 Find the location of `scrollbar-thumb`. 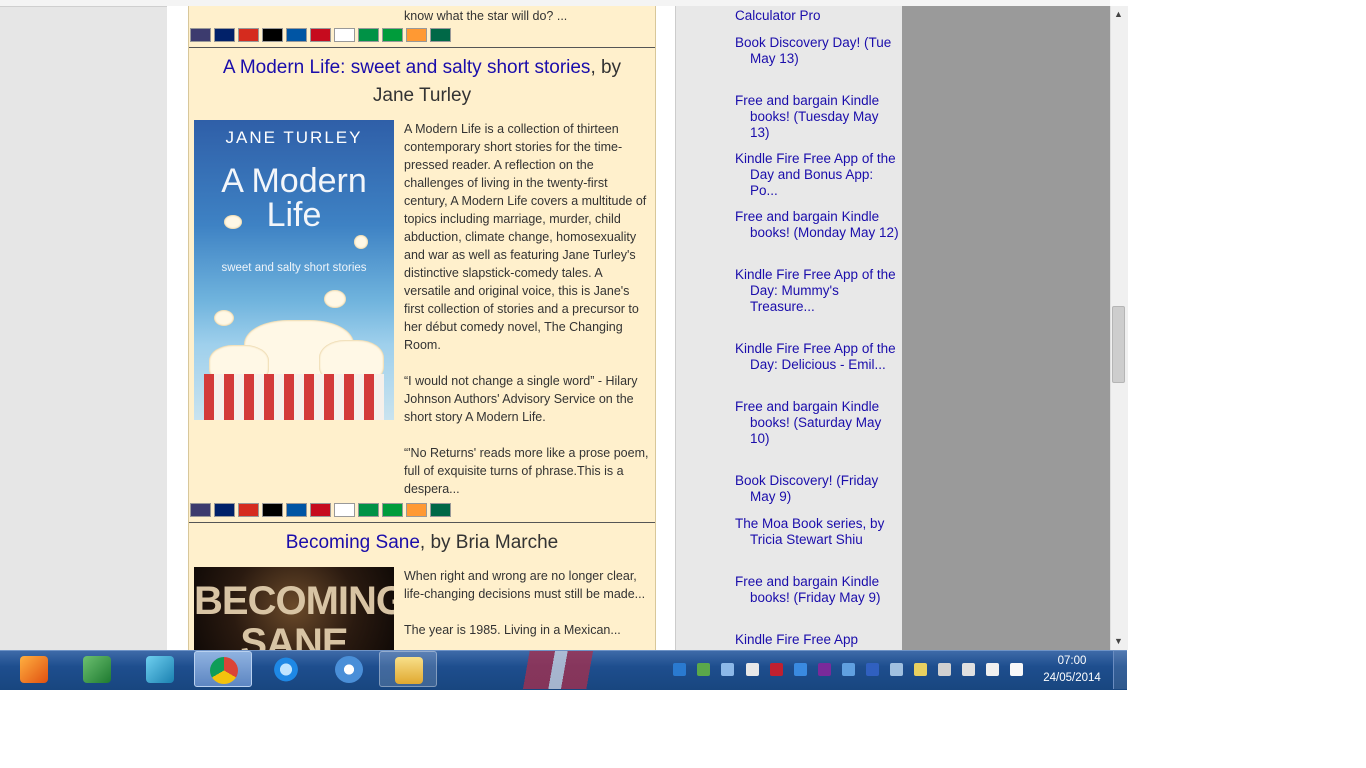

scrollbar-thumb is located at coordinates (1118, 344).